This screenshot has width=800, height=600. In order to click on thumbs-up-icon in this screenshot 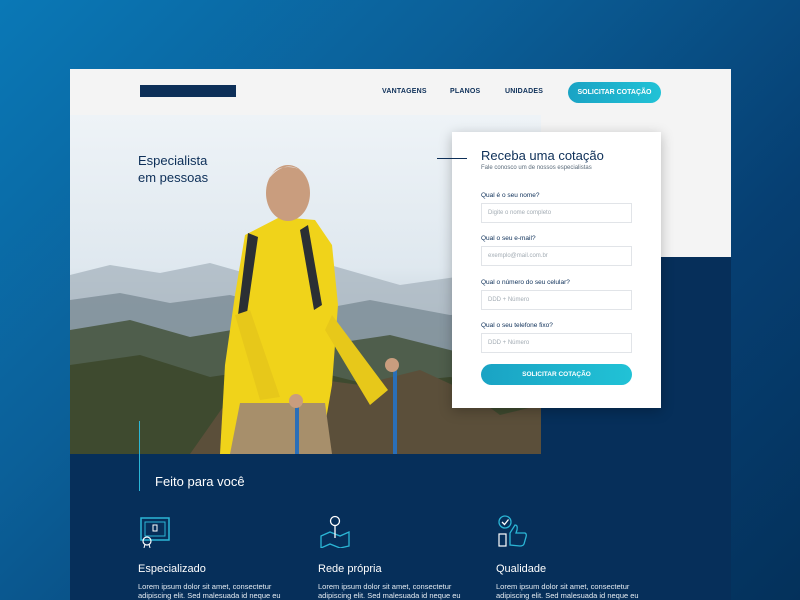, I will do `click(512, 531)`.